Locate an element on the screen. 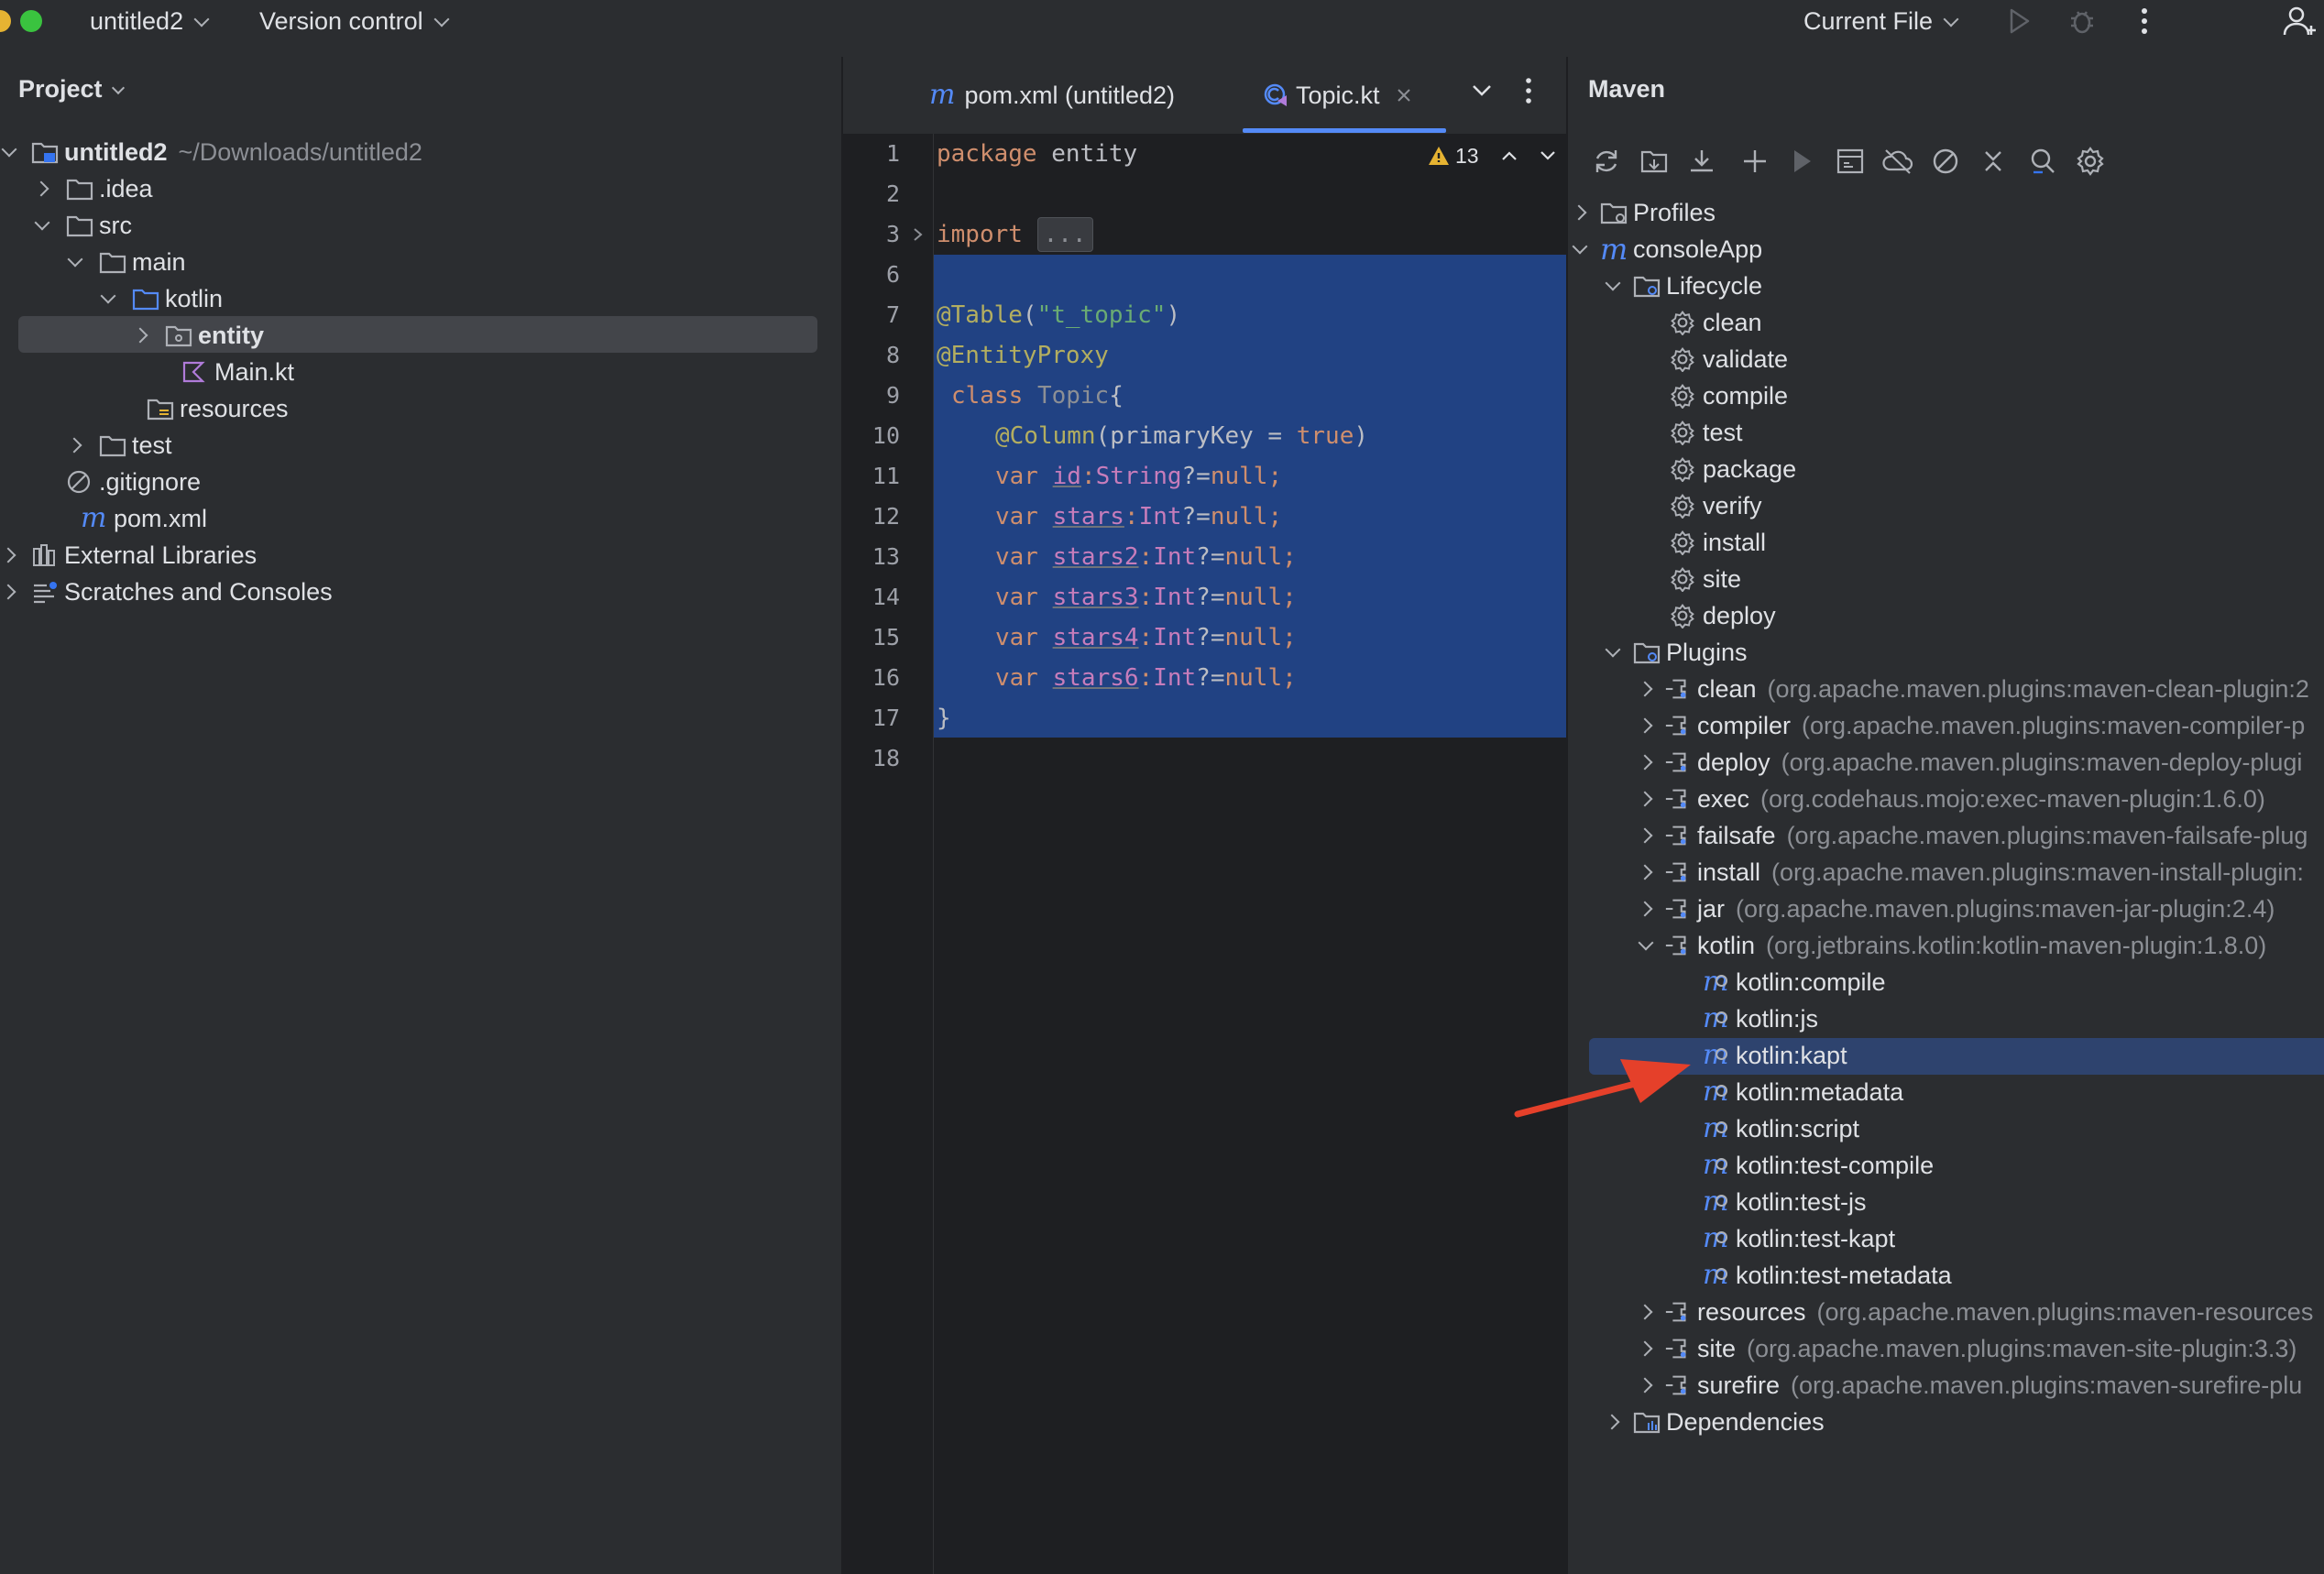 Image resolution: width=2324 pixels, height=1574 pixels. goal-row-kotlin-metadata: m kotlin:metadata is located at coordinates (1803, 1092).